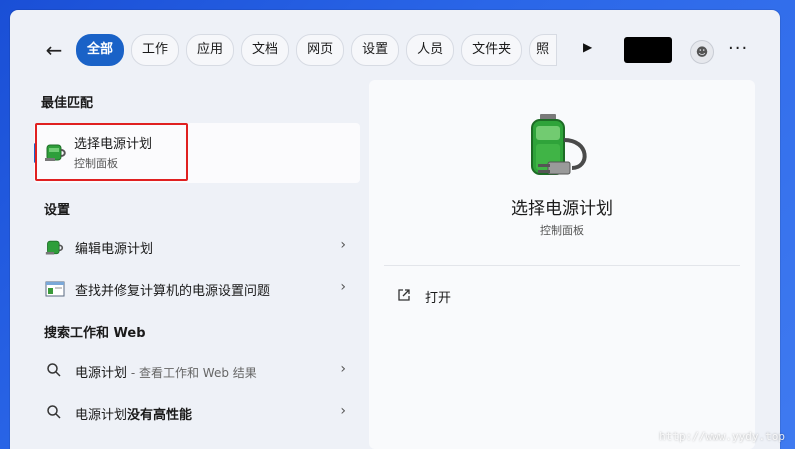 This screenshot has width=795, height=449. I want to click on tab-apps: 应用, so click(210, 50).